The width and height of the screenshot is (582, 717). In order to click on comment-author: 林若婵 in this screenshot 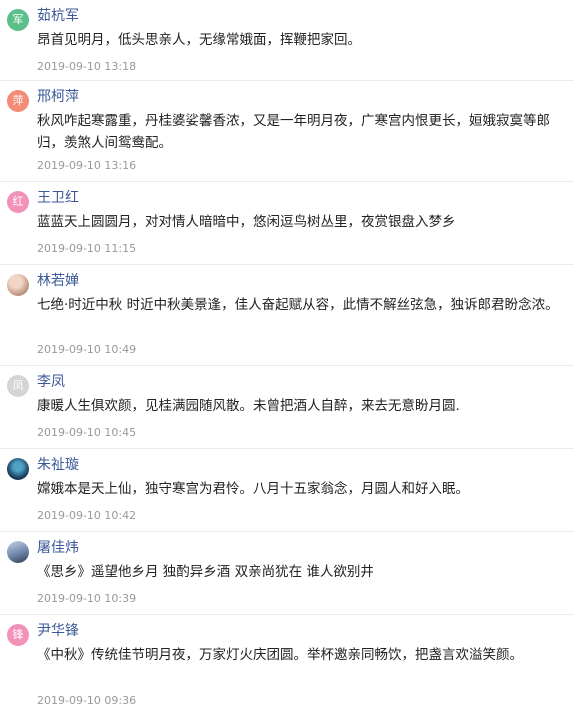, I will do `click(58, 281)`.